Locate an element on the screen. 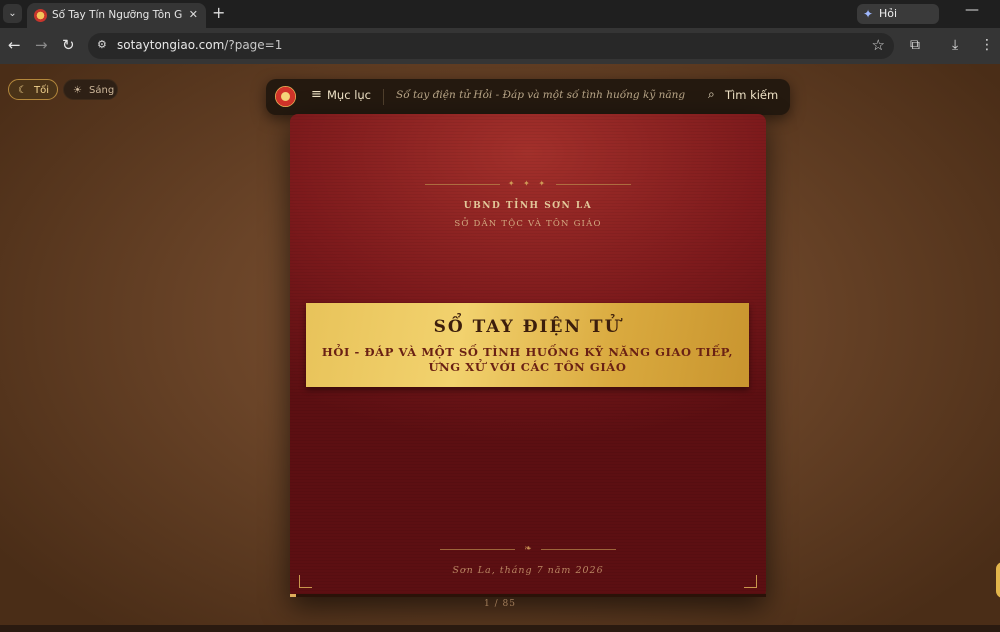 Image resolution: width=1000 pixels, height=632 pixels. page-bottom-edge is located at coordinates (500, 628).